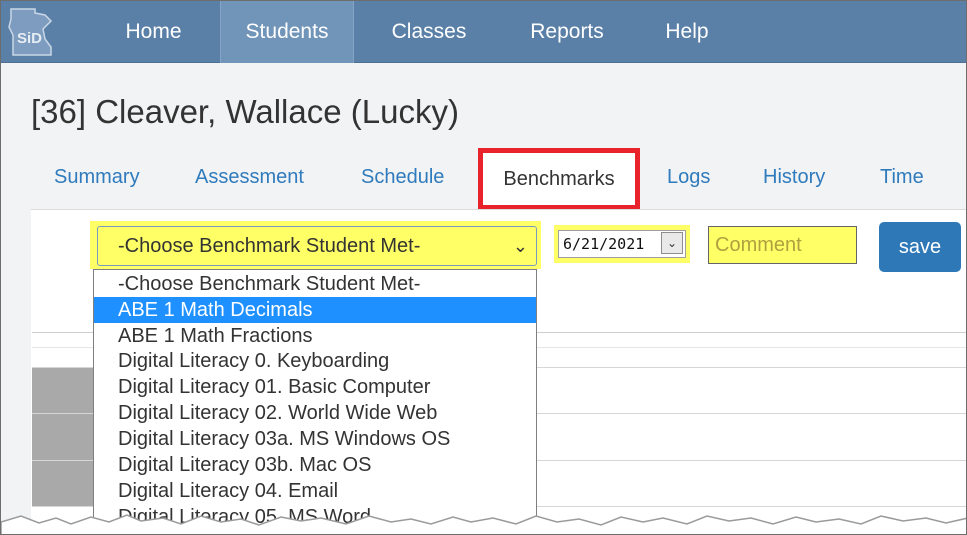  Describe the element at coordinates (315, 439) in the screenshot. I see `dropdown-option: Digital Literacy 03a. MS Windows OS` at that location.